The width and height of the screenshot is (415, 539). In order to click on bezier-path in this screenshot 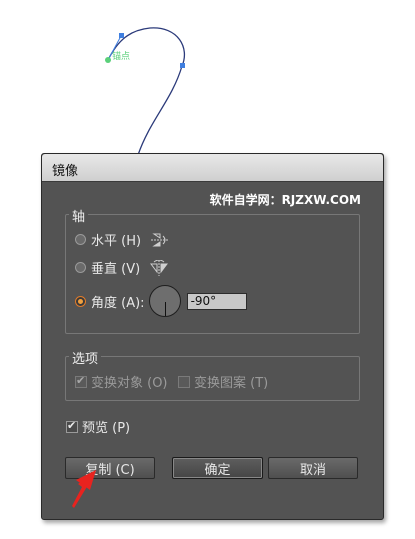, I will do `click(146, 91)`.